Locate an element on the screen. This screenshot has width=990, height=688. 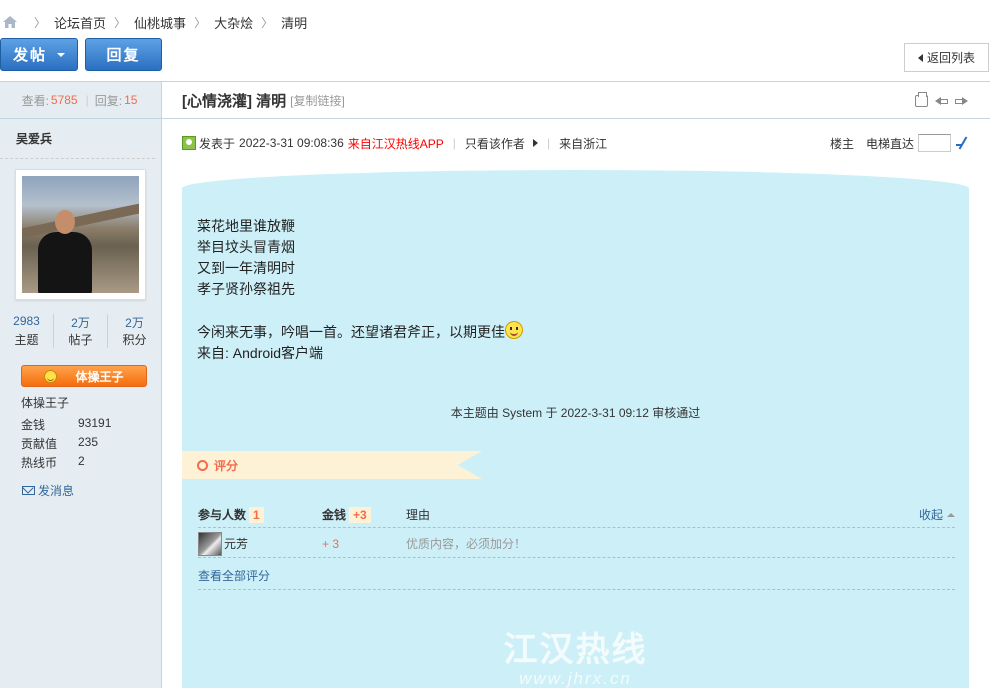
posted-prefix: 发表于 is located at coordinates (217, 143).